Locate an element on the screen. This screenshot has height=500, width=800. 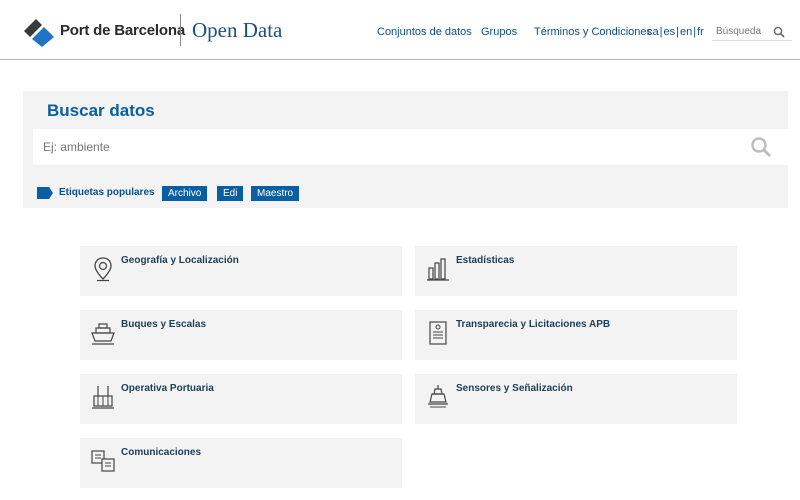
tag-archivo: Archivo is located at coordinates (185, 193).